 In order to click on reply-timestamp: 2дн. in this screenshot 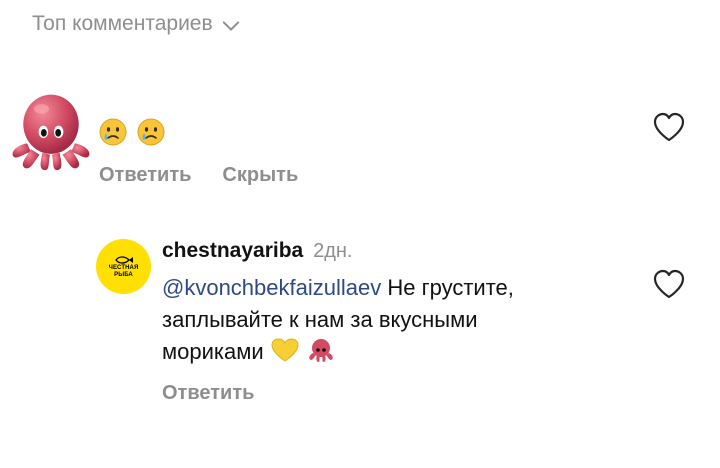, I will do `click(333, 251)`.